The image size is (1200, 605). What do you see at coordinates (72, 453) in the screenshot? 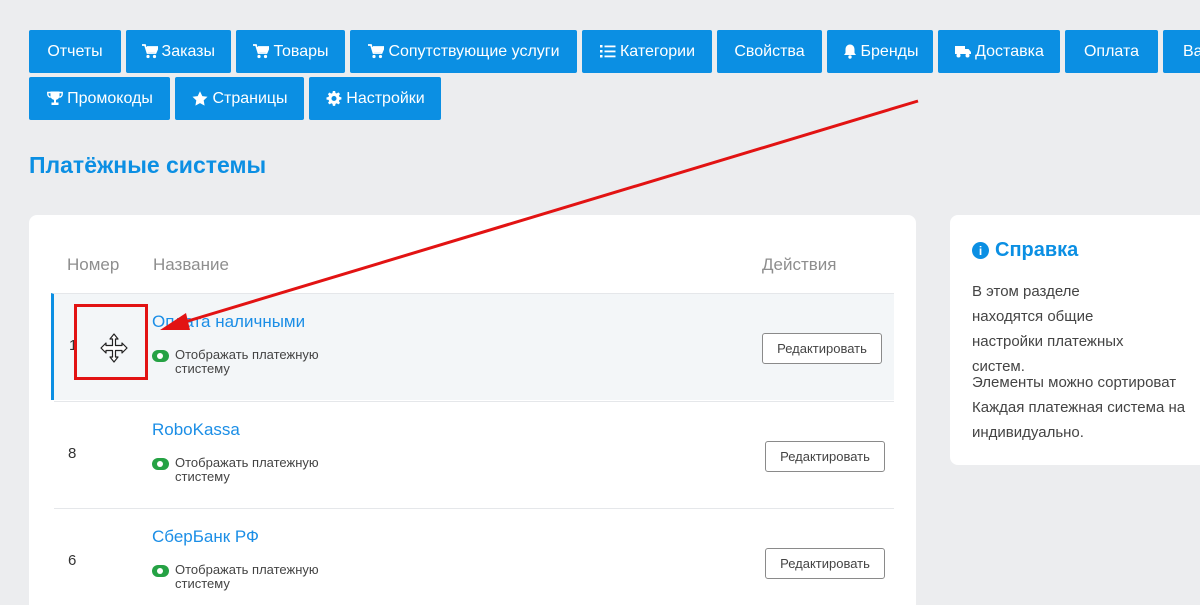
I see `row-number: 8` at bounding box center [72, 453].